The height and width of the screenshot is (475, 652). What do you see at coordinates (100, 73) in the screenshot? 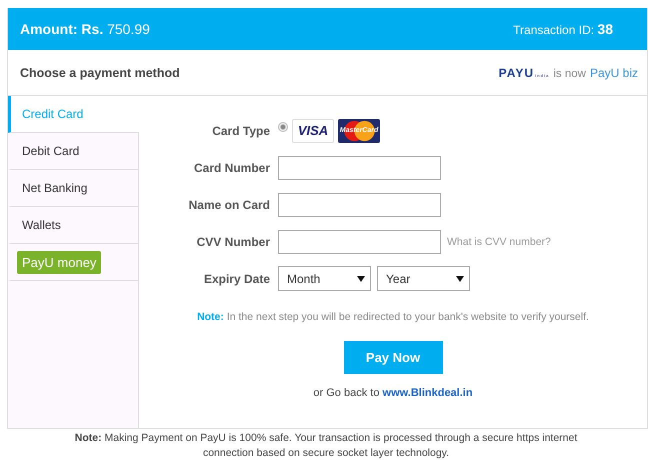
I see `section-title: Choose a payment method` at bounding box center [100, 73].